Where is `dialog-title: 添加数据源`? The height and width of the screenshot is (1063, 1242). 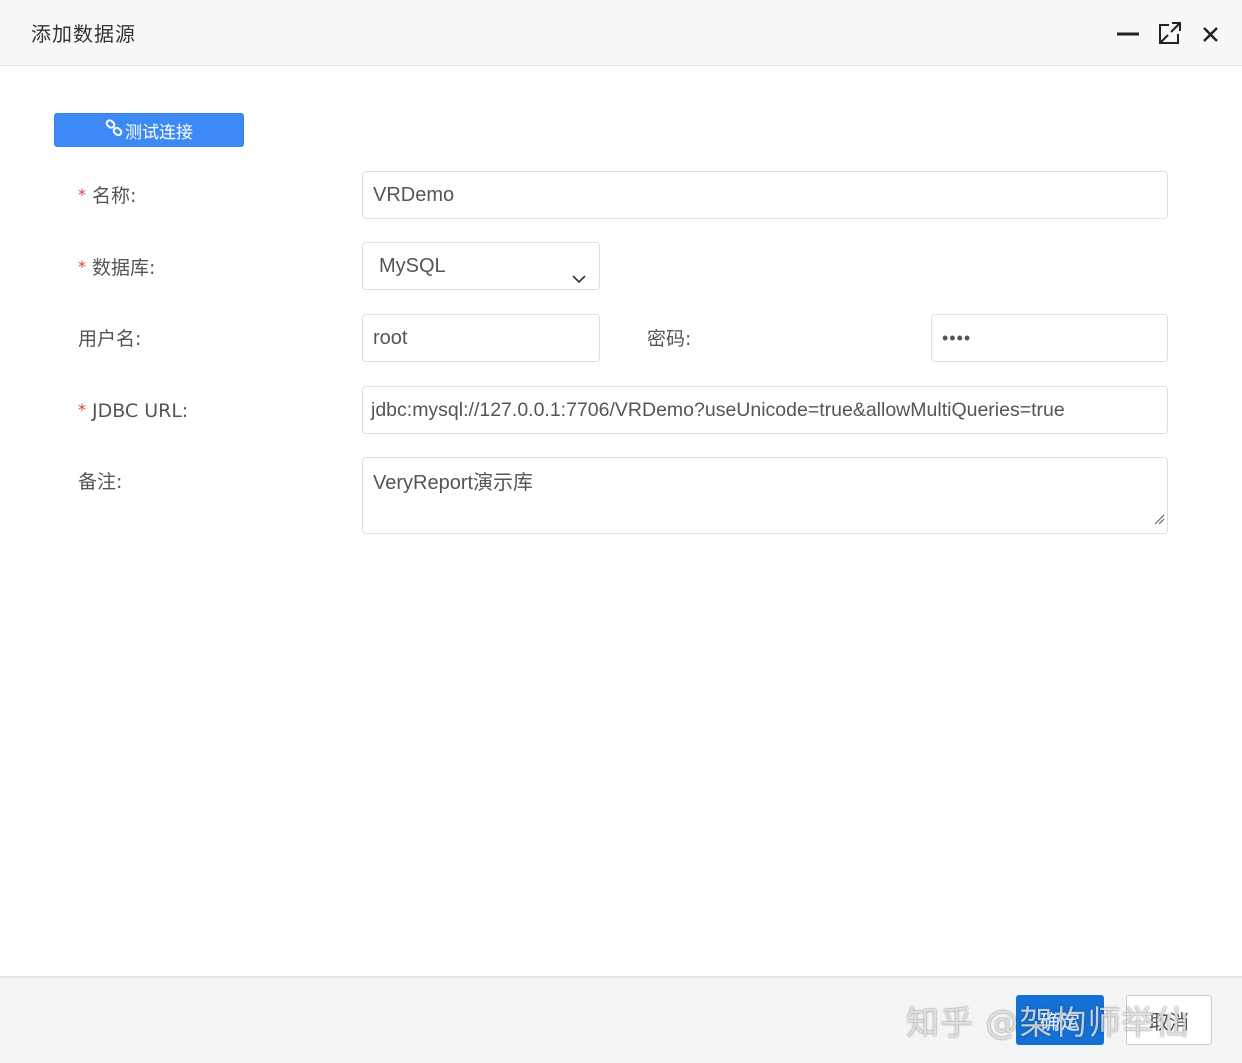 dialog-title: 添加数据源 is located at coordinates (83, 34).